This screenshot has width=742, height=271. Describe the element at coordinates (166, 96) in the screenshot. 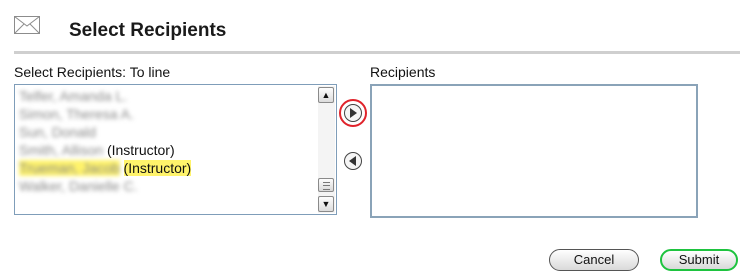

I see `recipient-option: Telfer, Amanda L.` at that location.